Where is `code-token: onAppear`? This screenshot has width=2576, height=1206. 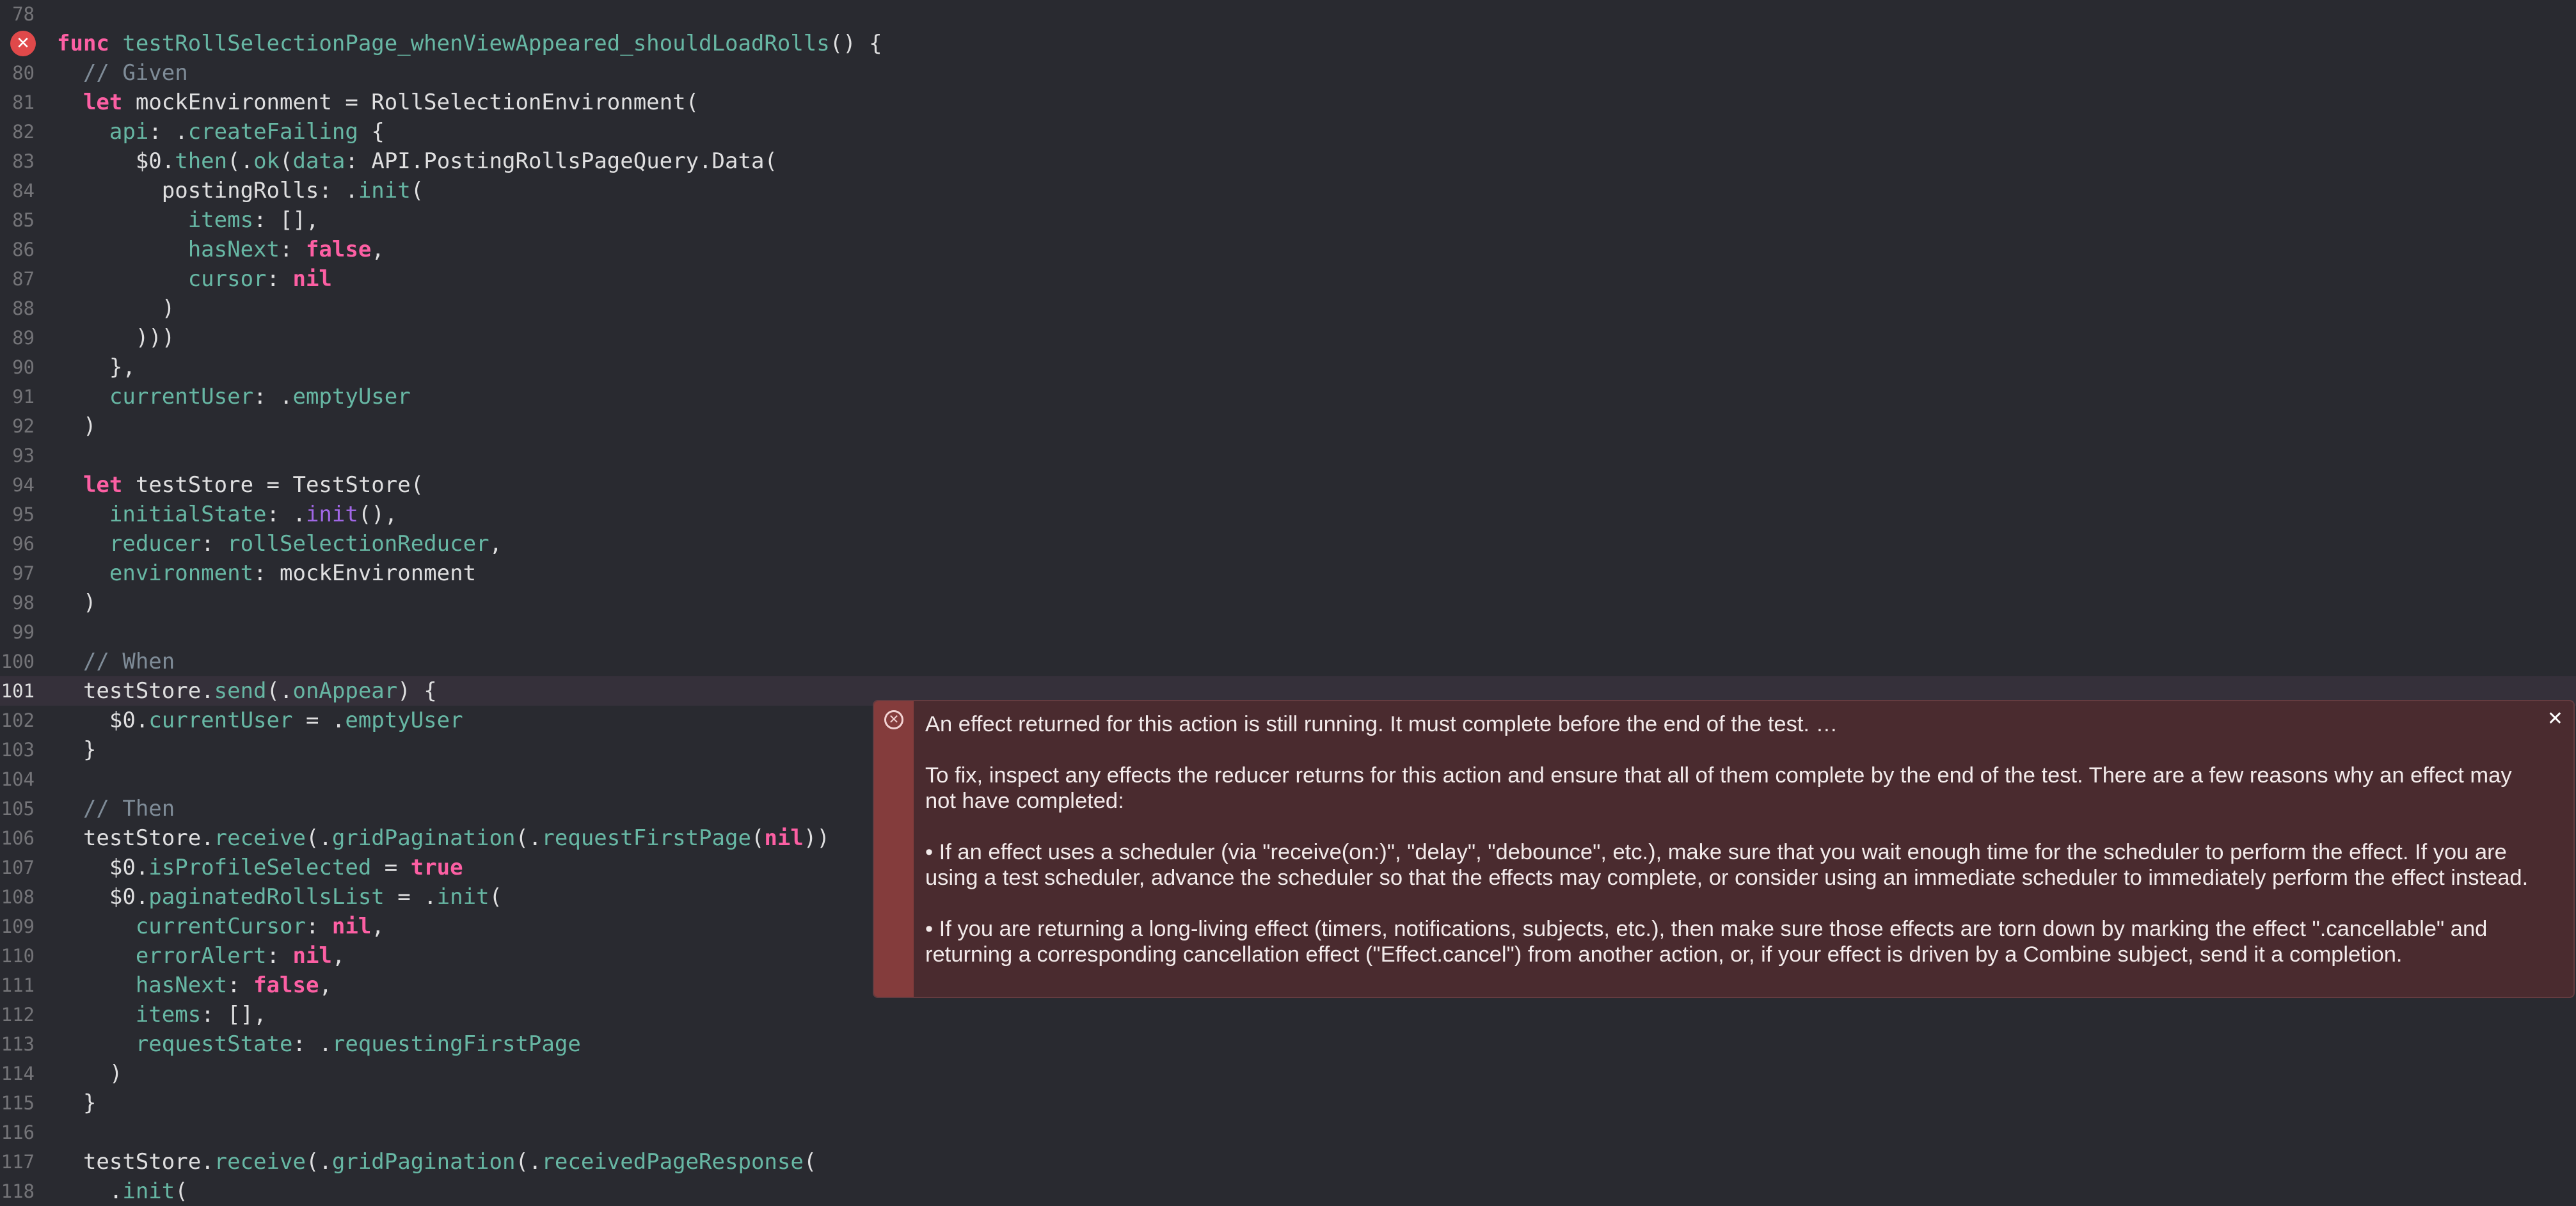
code-token: onAppear is located at coordinates (345, 691).